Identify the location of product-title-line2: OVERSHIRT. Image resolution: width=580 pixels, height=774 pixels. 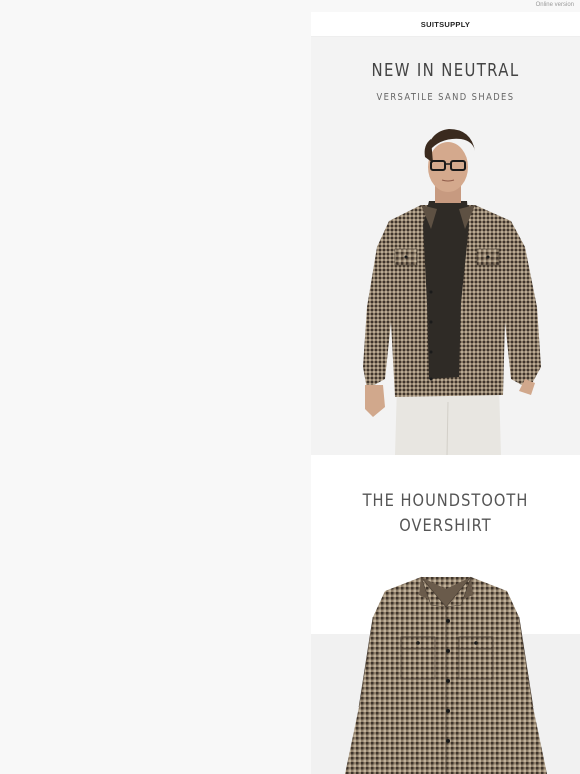
(445, 526).